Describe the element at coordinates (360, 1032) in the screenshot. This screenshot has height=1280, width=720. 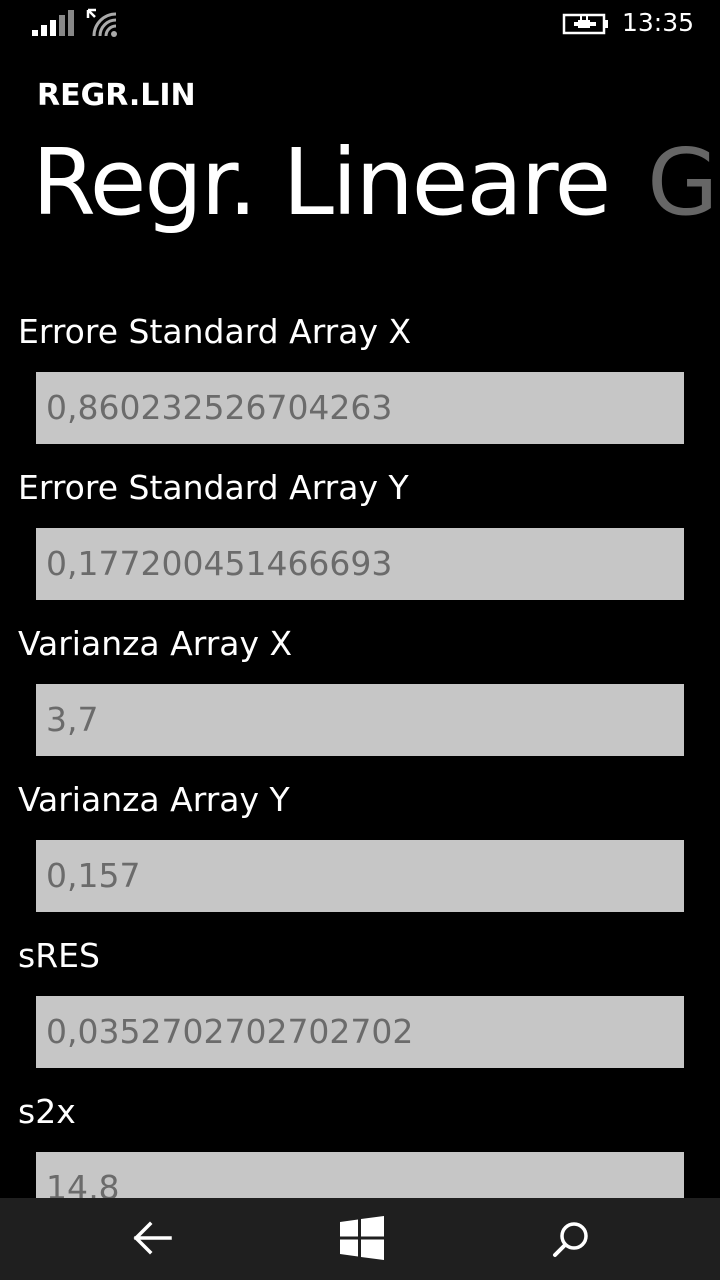
I see `field-value-sres: 0,0352702702702702` at that location.